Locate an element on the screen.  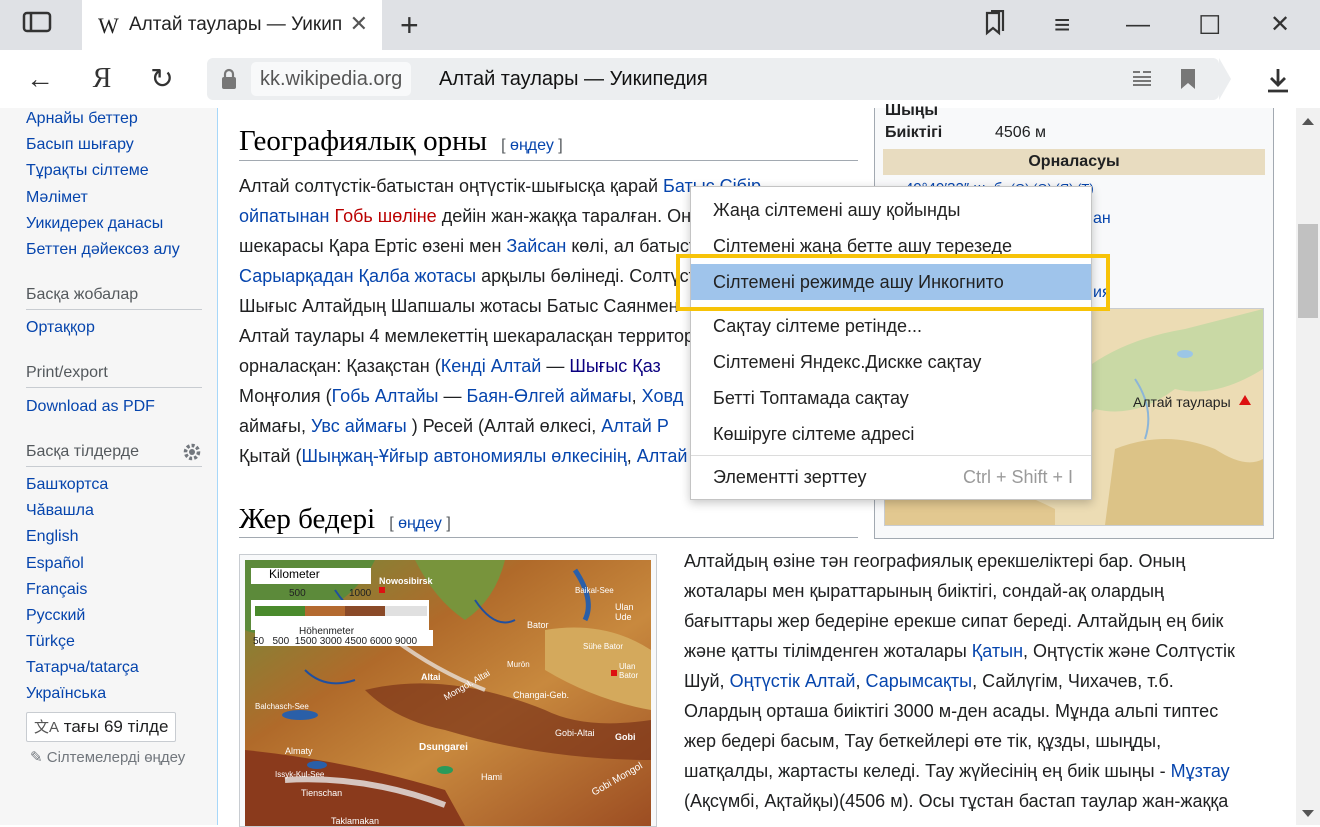
menu-separator is located at coordinates (891, 455).